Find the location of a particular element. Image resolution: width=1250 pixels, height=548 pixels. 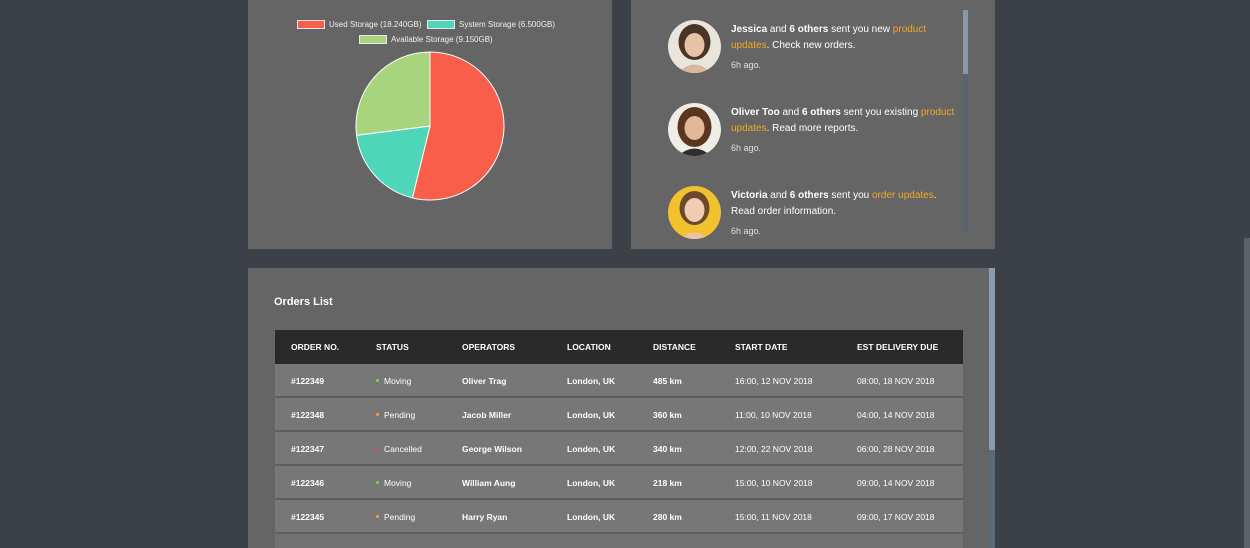

order-number: #122348 is located at coordinates (308, 415).